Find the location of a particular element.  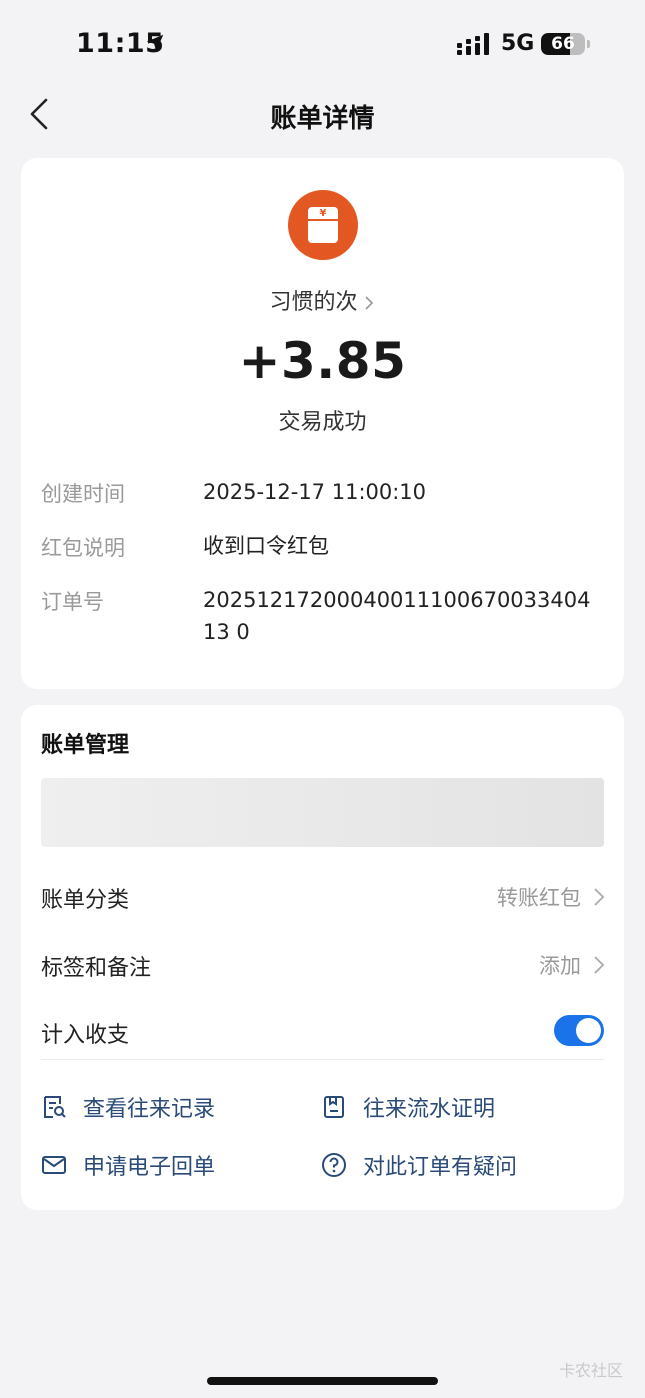

detail-value-note: 收到口令红包 is located at coordinates (266, 546).